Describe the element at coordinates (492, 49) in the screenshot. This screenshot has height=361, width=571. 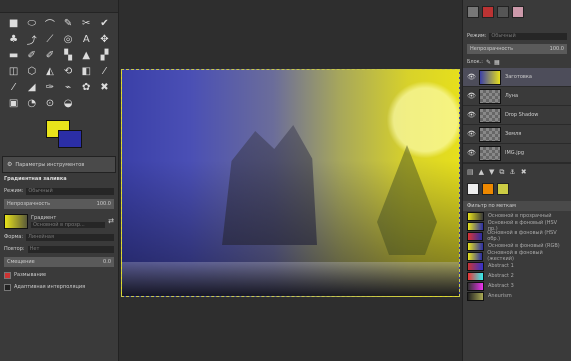
I see `layer-opacity-label: Непрозрачность` at that location.